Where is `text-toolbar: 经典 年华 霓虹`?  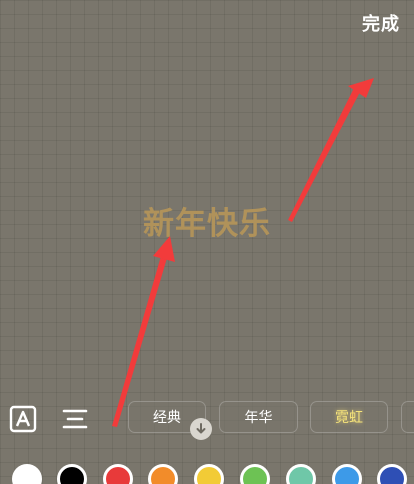 text-toolbar: 经典 年华 霓虹 is located at coordinates (207, 419).